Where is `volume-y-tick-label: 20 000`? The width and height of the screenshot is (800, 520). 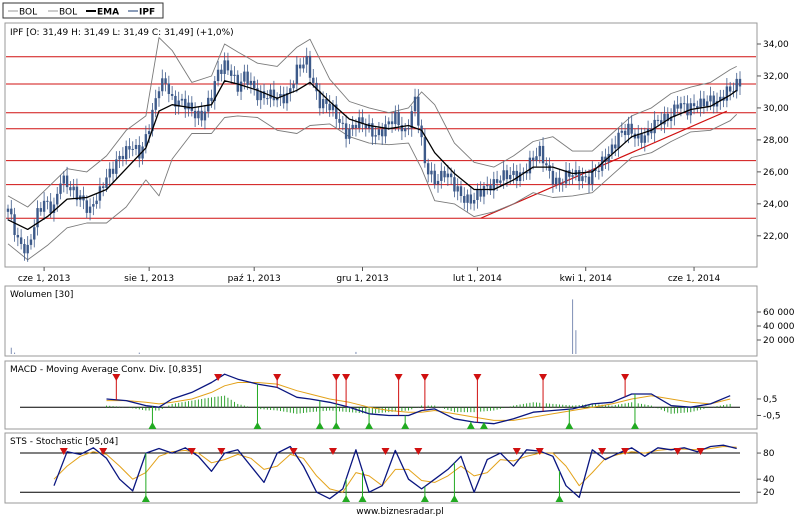 volume-y-tick-label: 20 000 is located at coordinates (779, 341).